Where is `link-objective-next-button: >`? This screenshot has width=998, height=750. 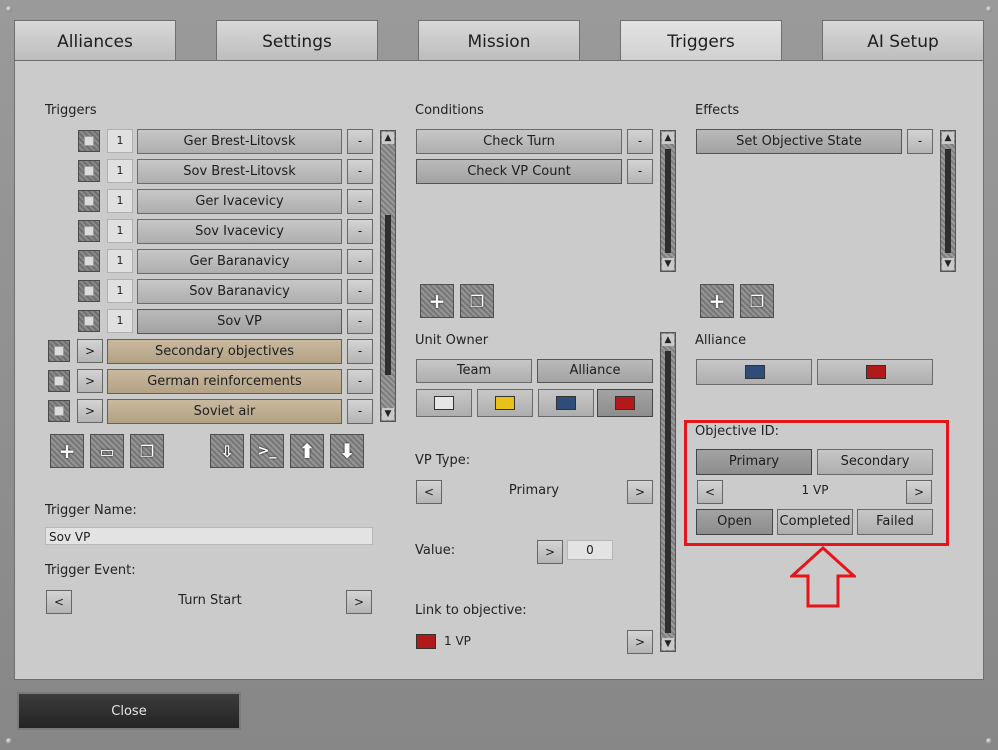 link-objective-next-button: > is located at coordinates (640, 642).